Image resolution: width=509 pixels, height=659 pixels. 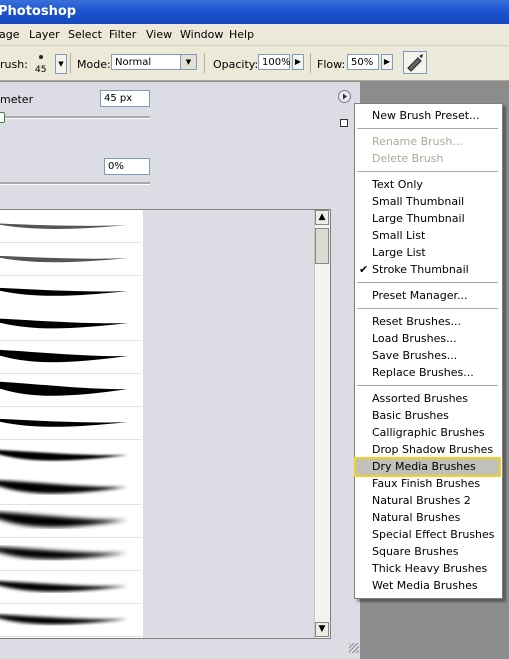 I want to click on menu-item-label: Small List, so click(x=399, y=235).